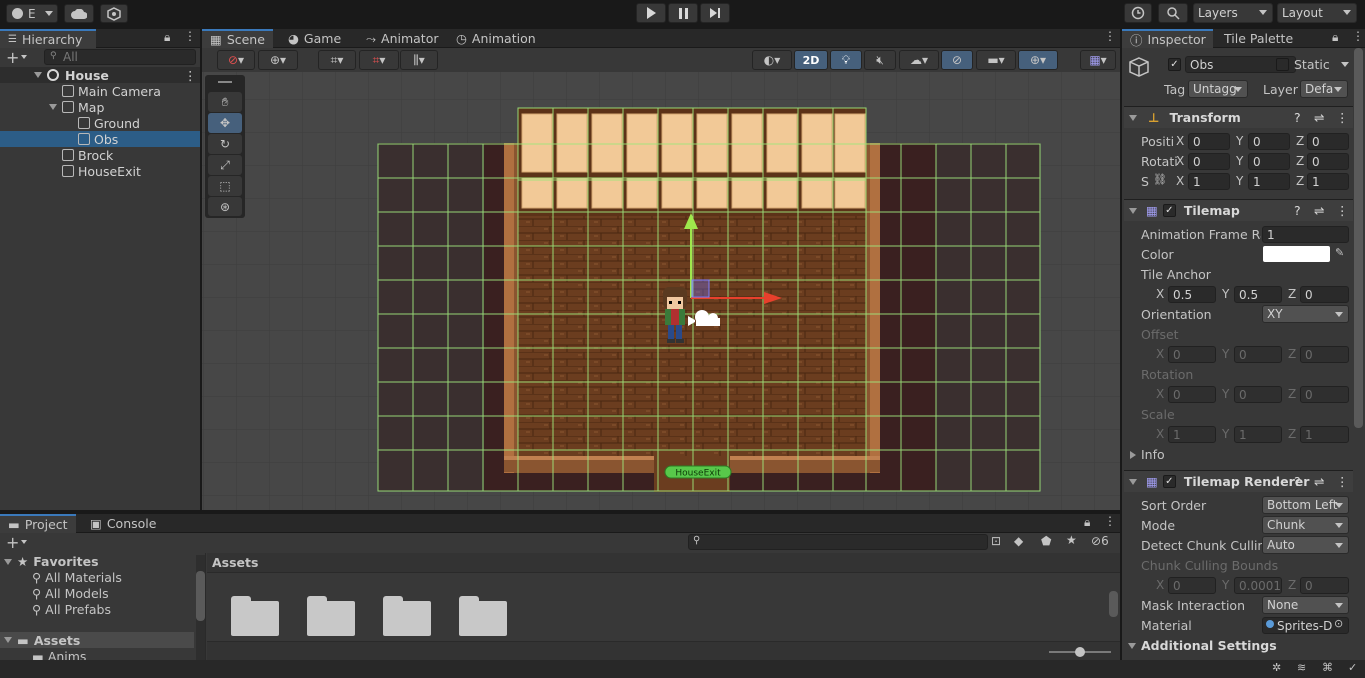  Describe the element at coordinates (1209, 161) in the screenshot. I see `rotation-x-input: 0` at that location.